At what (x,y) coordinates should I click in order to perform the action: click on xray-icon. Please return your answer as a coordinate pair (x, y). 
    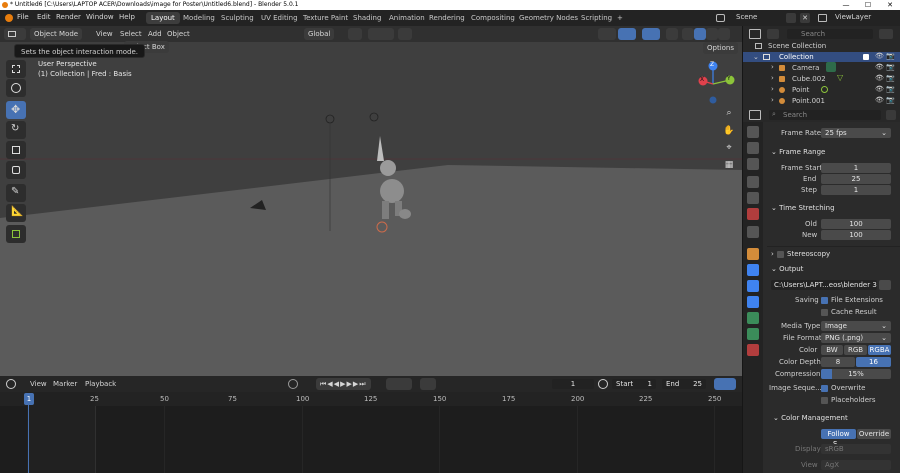
    Looking at the image, I should click on (672, 34).